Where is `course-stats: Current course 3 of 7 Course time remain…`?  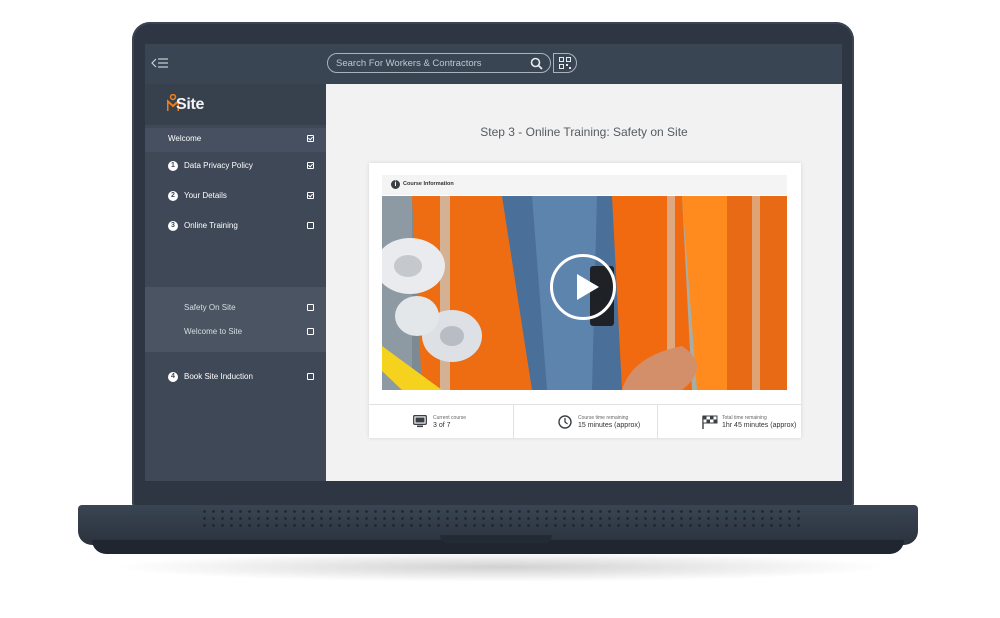
course-stats: Current course 3 of 7 Course time remain… is located at coordinates (585, 421).